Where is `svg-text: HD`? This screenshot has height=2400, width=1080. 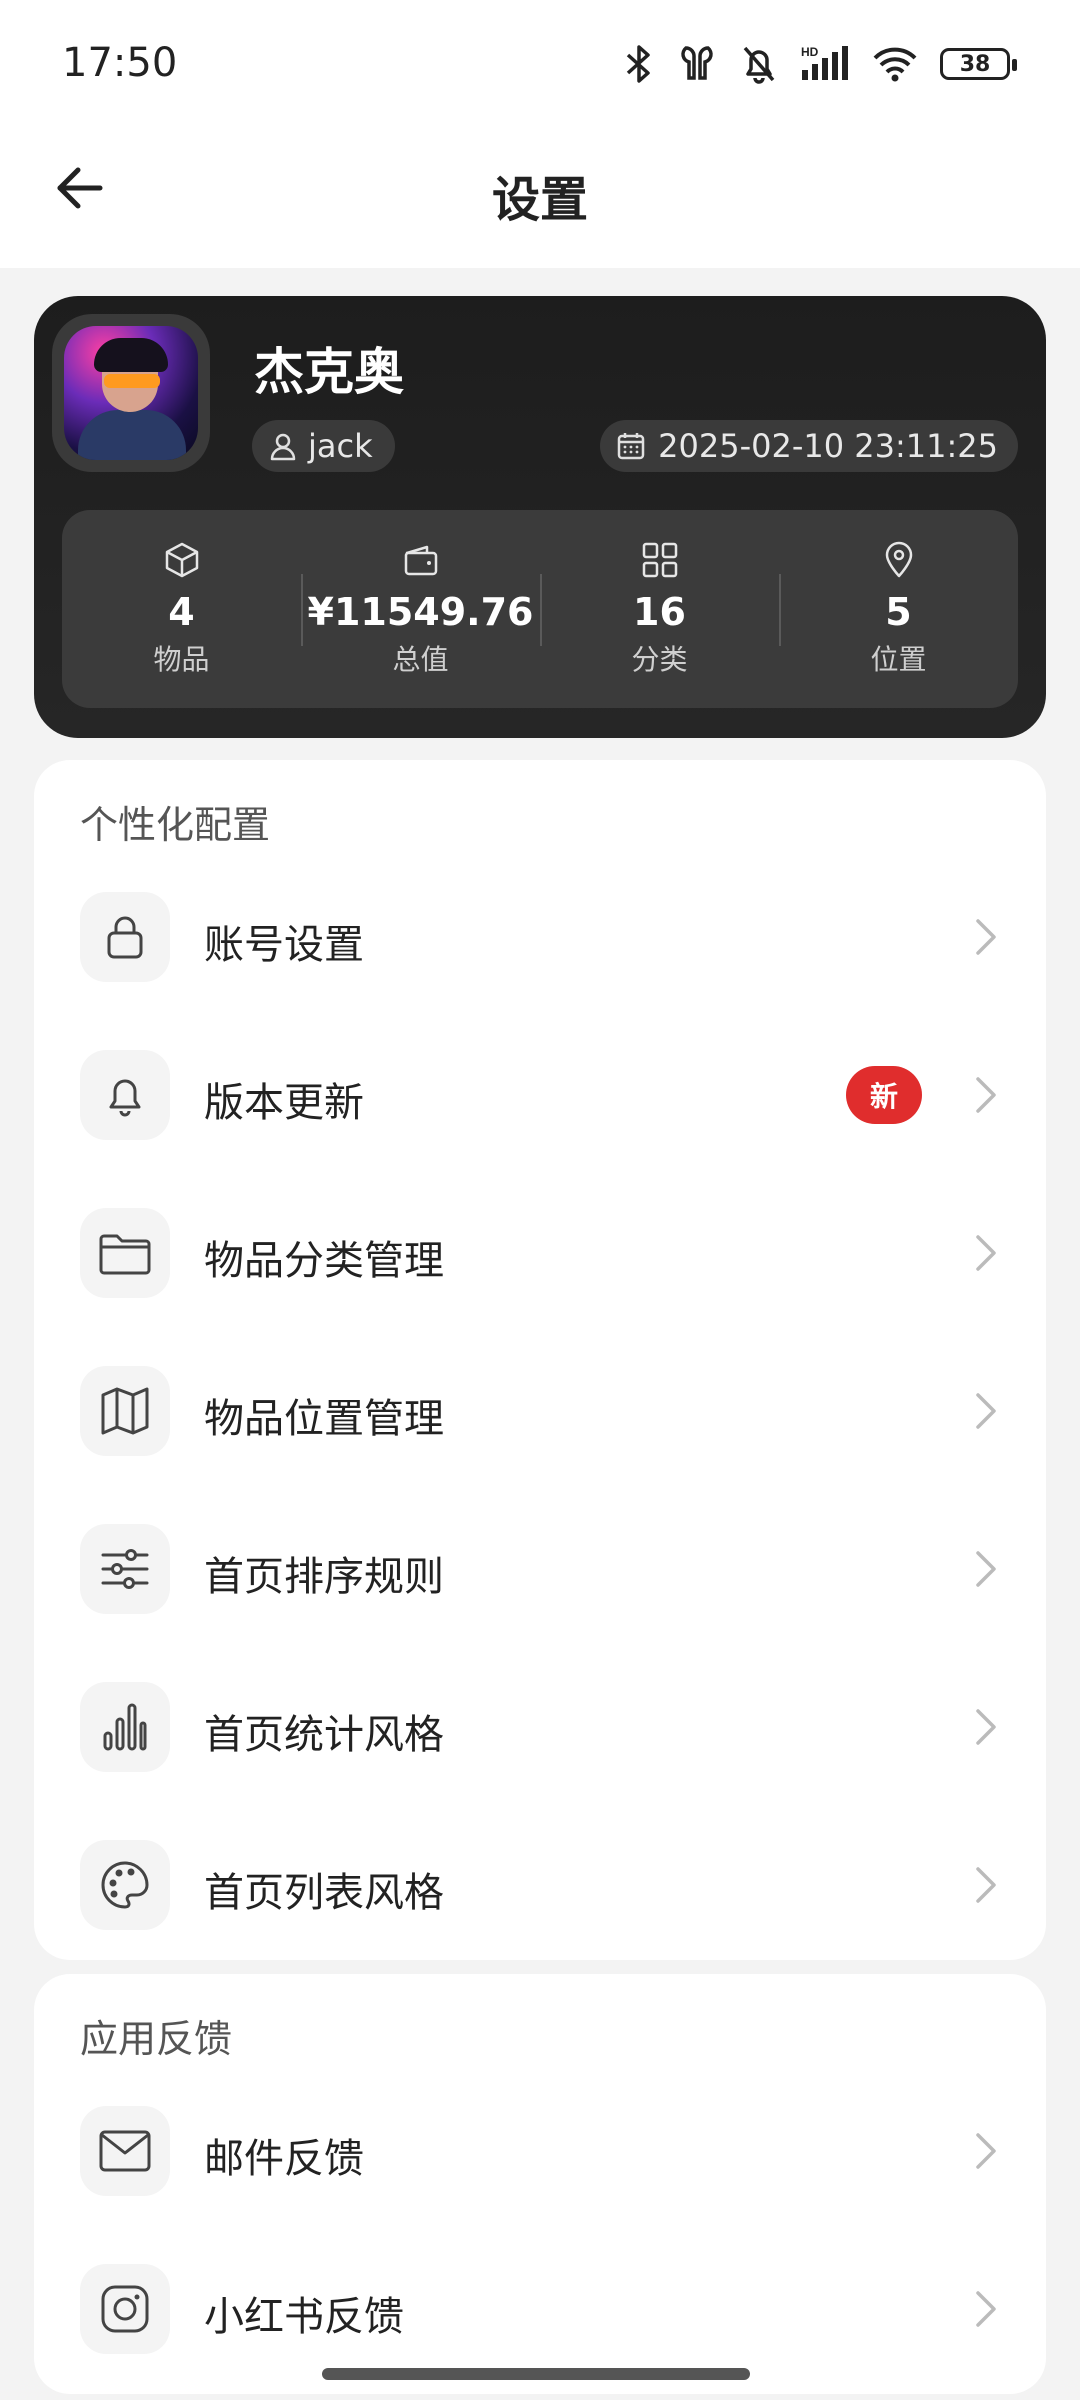 svg-text: HD is located at coordinates (810, 52).